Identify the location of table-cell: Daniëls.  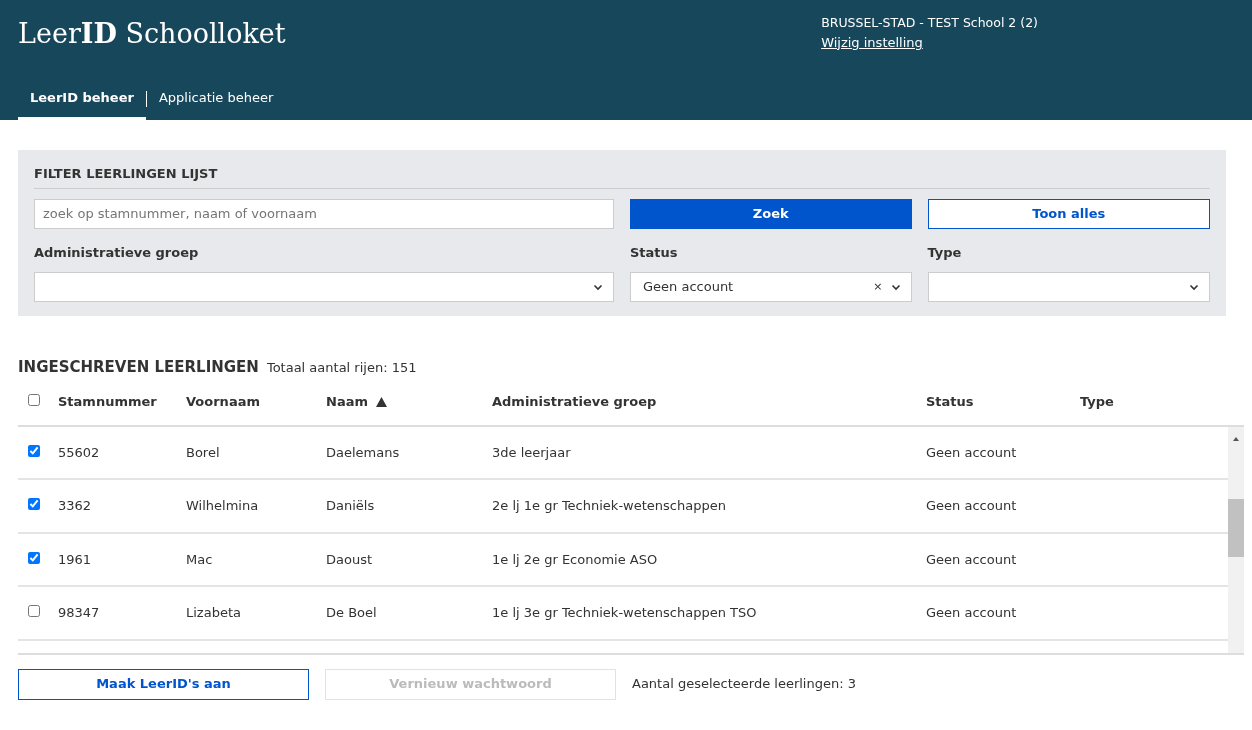
(350, 505).